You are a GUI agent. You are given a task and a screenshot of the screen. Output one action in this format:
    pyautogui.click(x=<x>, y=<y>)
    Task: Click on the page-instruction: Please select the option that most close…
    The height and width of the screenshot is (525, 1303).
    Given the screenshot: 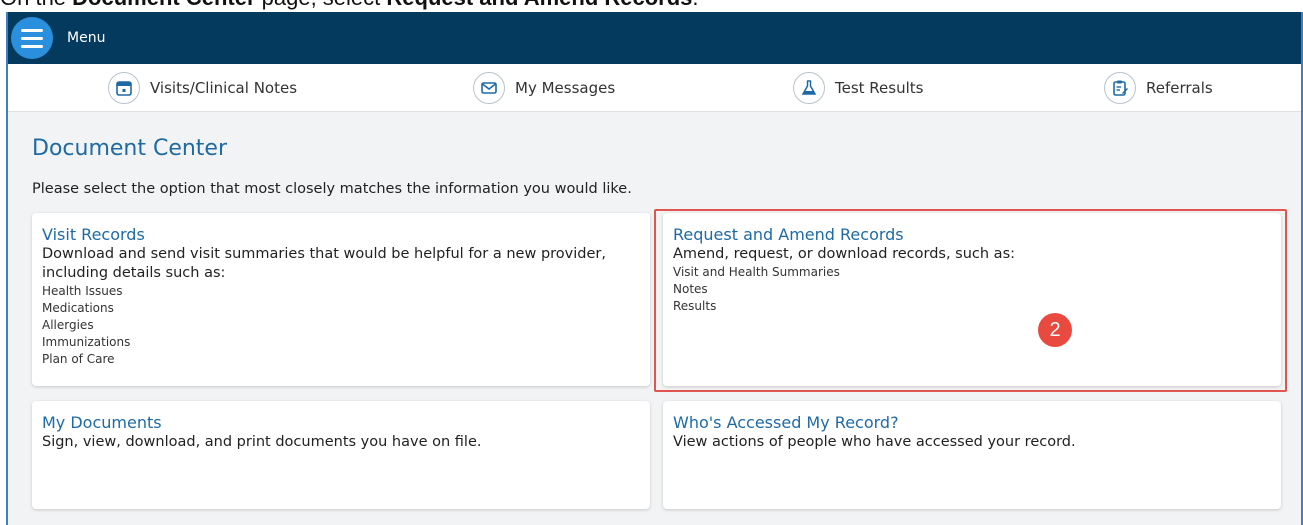 What is the action you would take?
    pyautogui.click(x=332, y=189)
    